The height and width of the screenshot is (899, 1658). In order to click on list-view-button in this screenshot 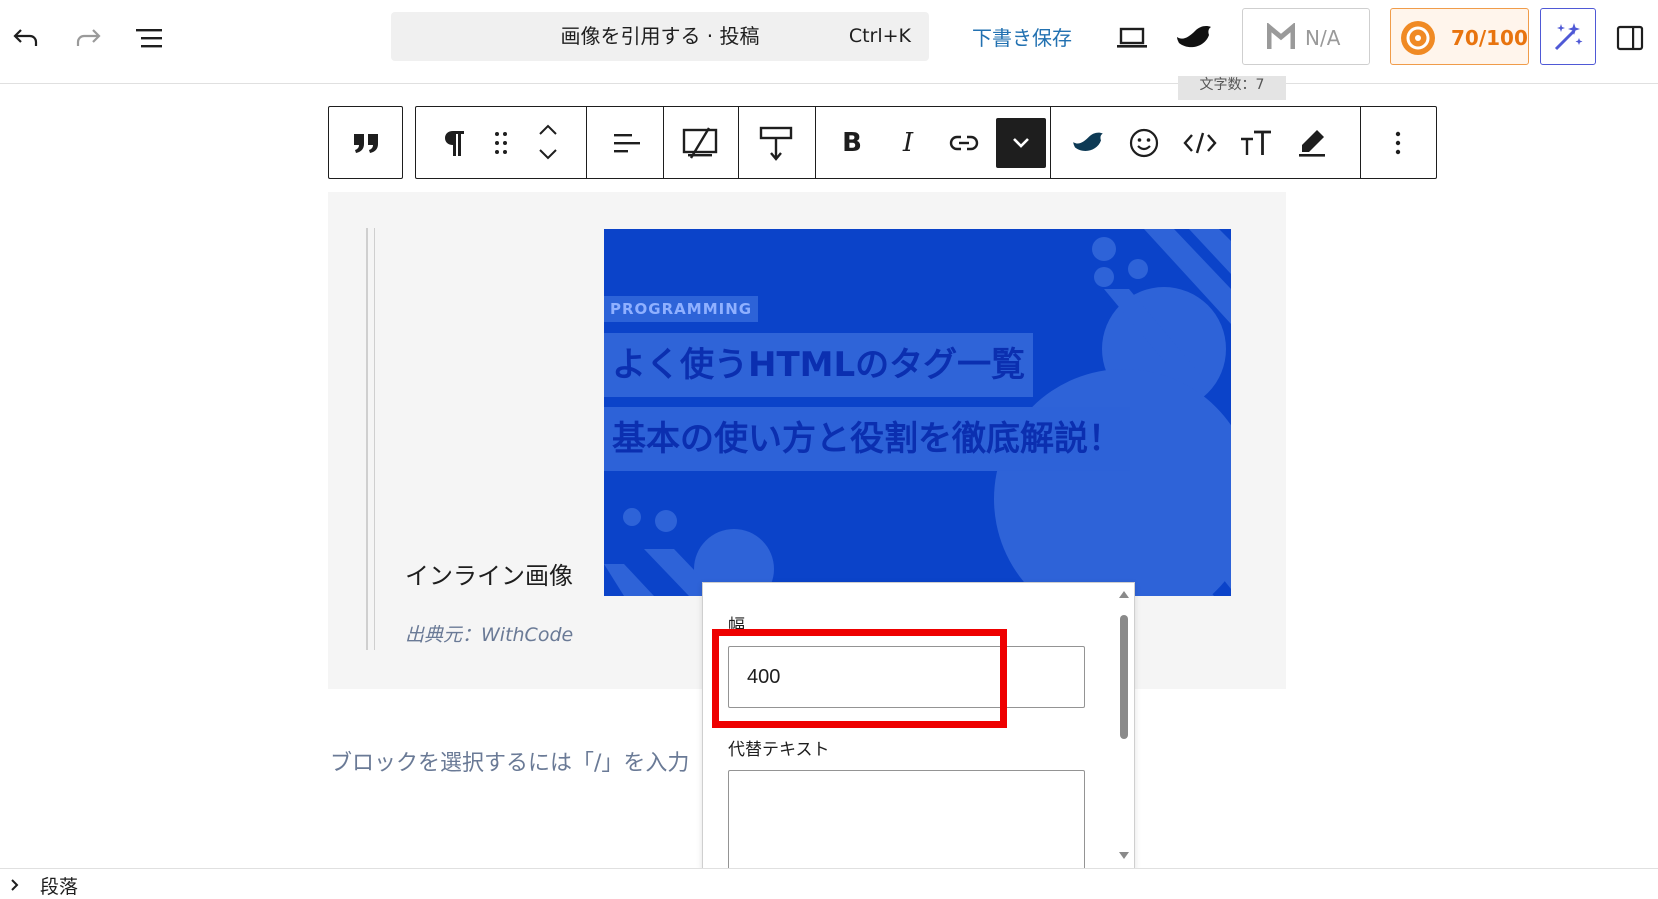, I will do `click(150, 38)`.